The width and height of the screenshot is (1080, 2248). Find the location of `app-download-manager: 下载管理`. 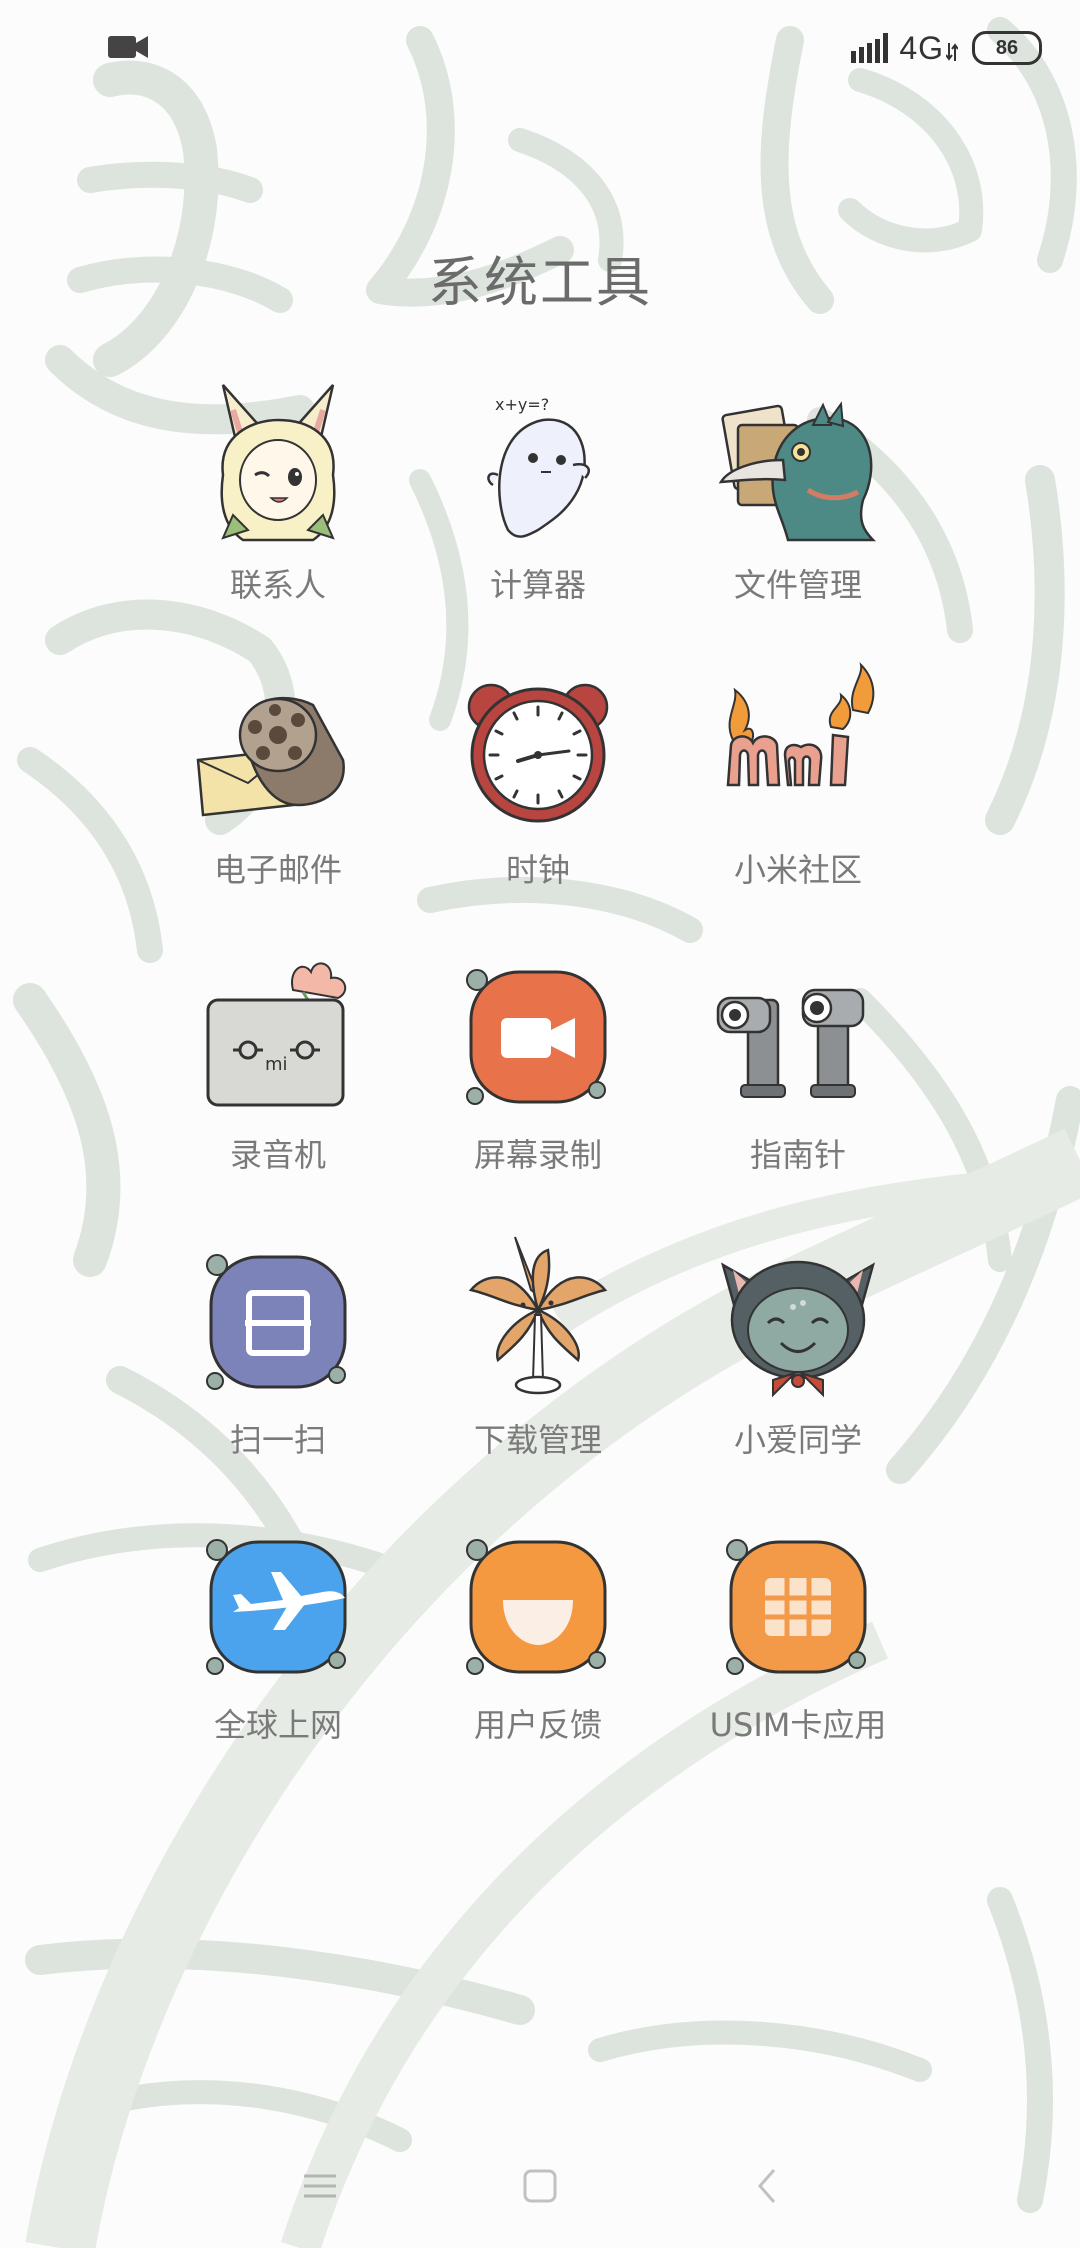

app-download-manager: 下载管理 is located at coordinates (538, 1377).